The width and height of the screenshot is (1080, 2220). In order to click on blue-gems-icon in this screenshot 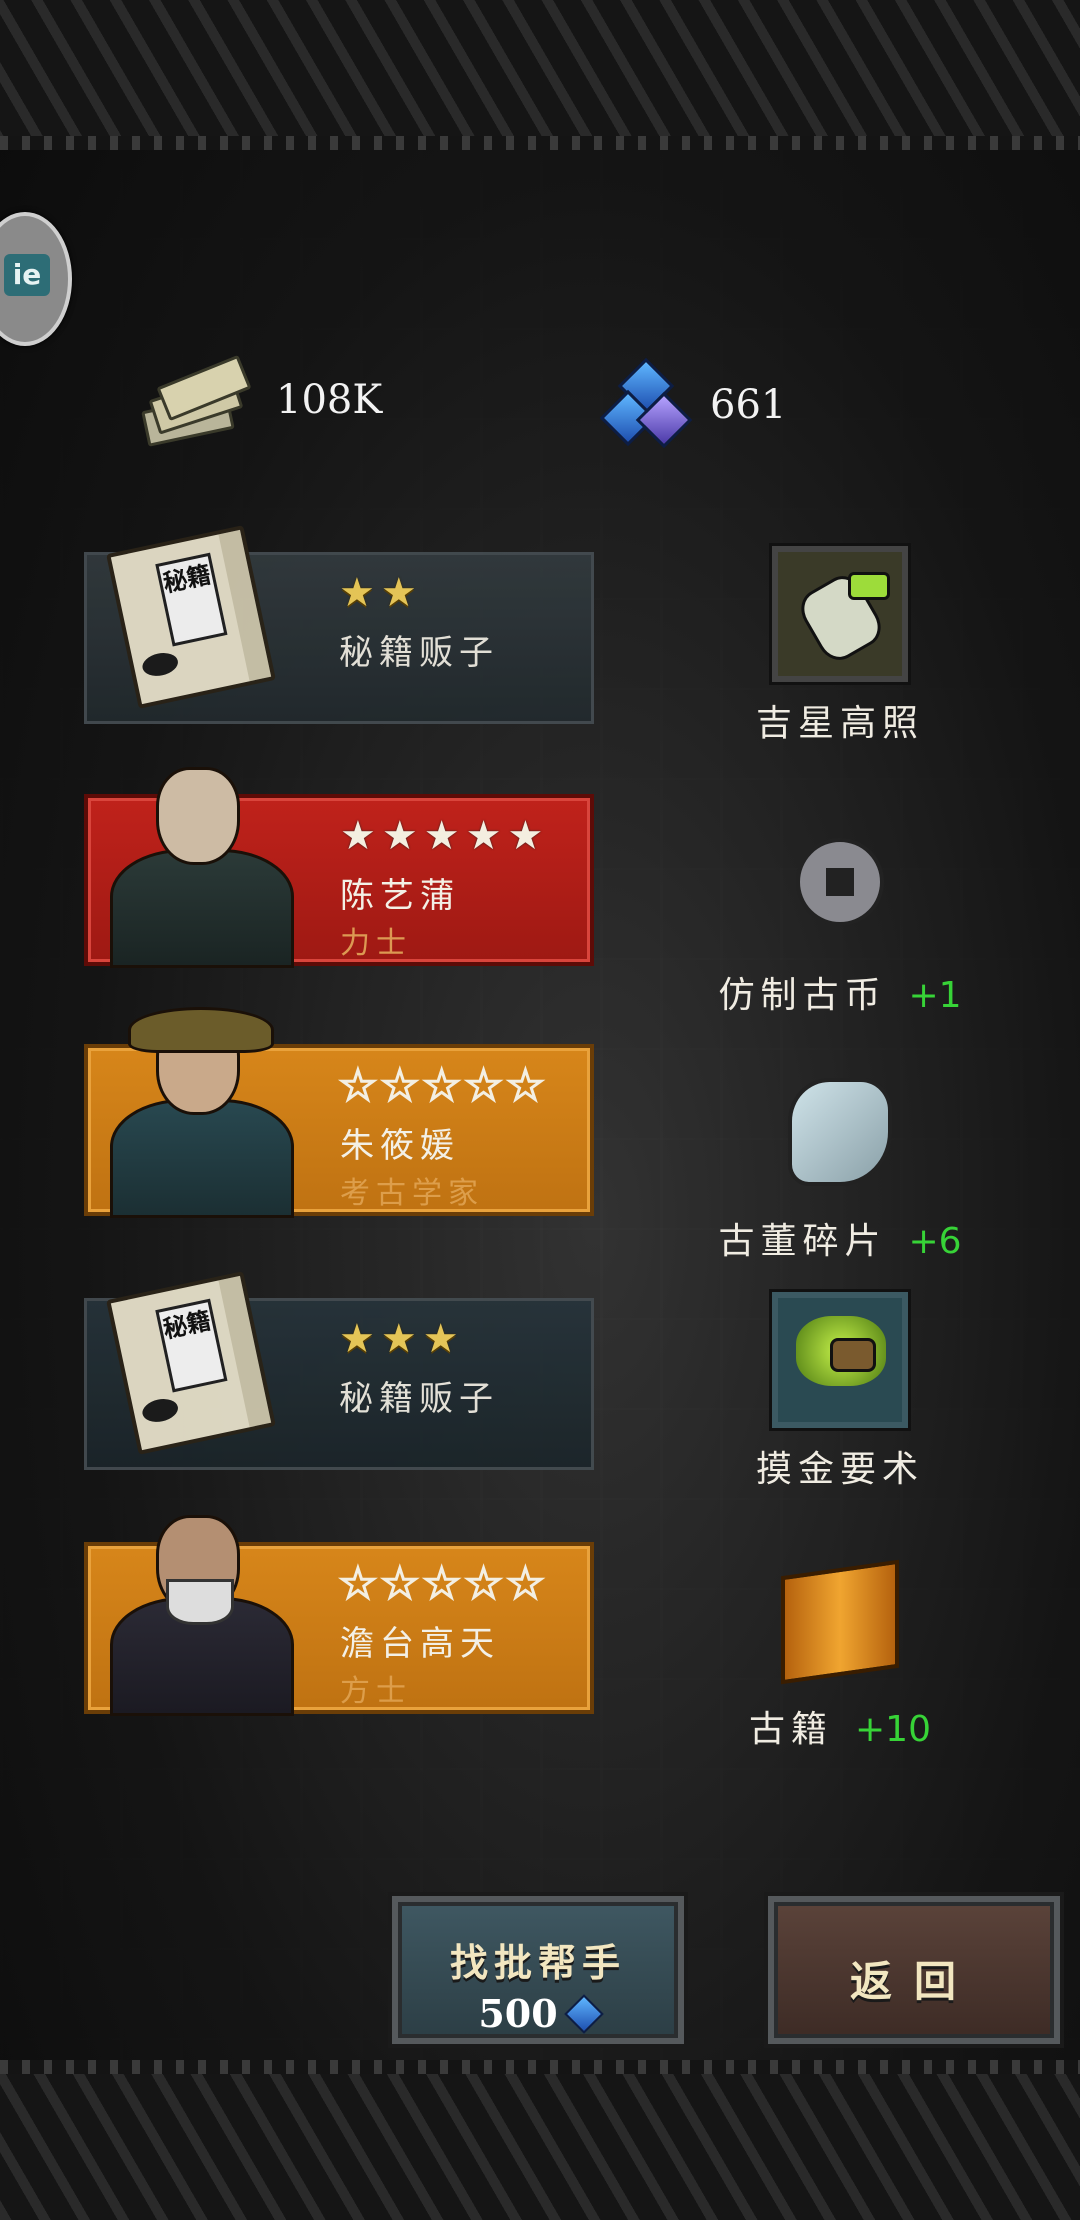, I will do `click(646, 403)`.